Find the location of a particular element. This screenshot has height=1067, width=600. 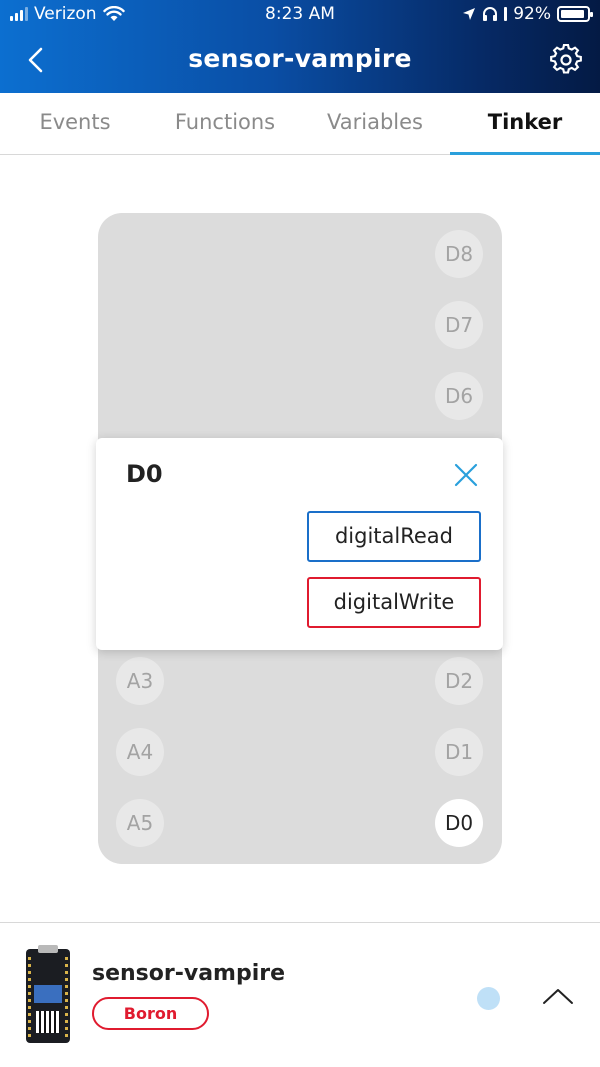

chevron-up-icon is located at coordinates (558, 996).